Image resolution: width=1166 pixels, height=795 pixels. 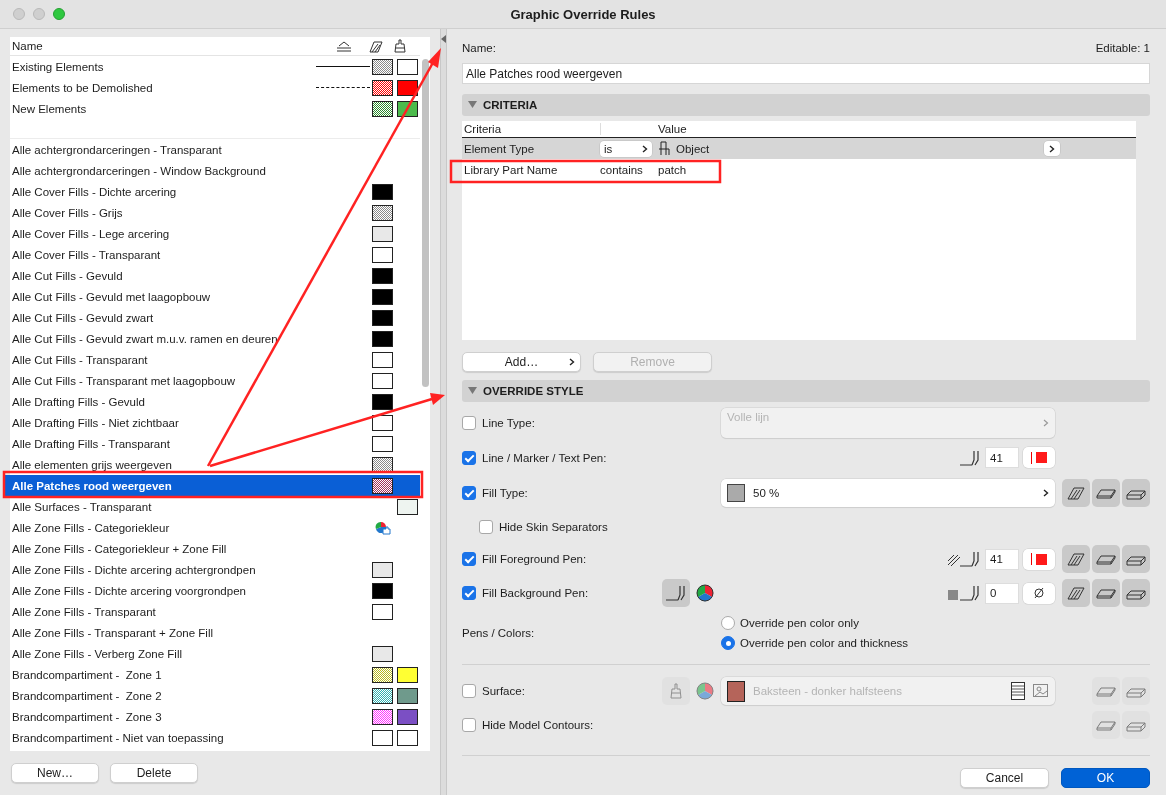 I want to click on radio-label: Override pen color and thickness, so click(x=824, y=643).